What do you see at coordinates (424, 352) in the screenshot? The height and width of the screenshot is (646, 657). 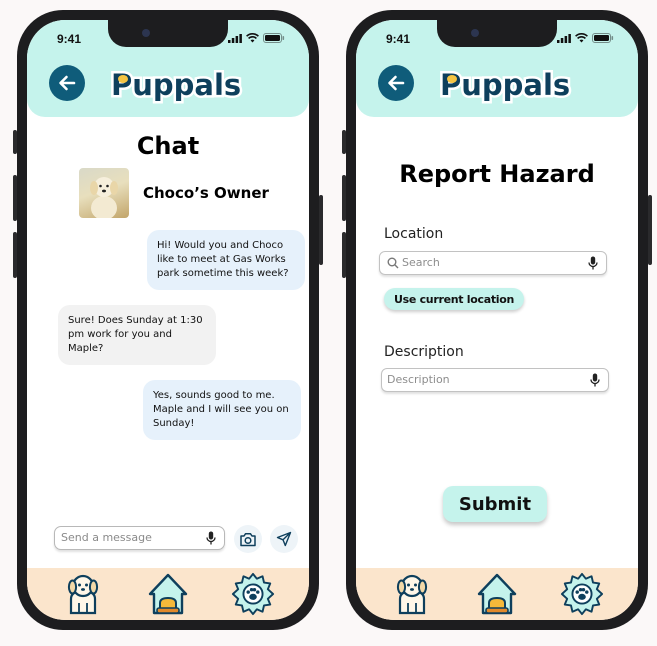 I see `description-label: Description` at bounding box center [424, 352].